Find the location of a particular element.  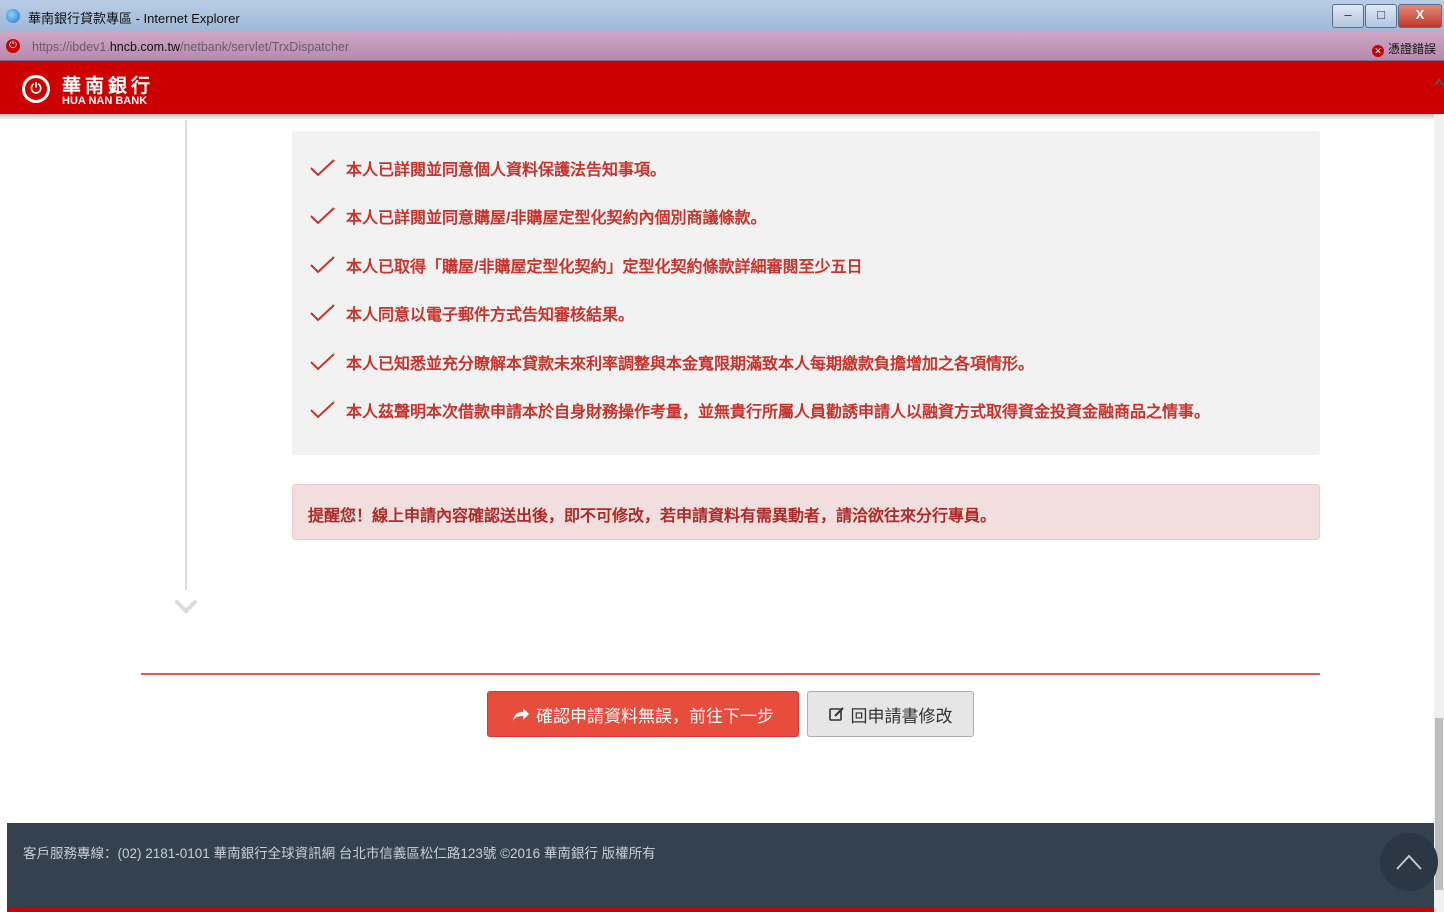

bank-name-en: HUA NAN BANK is located at coordinates (105, 101).